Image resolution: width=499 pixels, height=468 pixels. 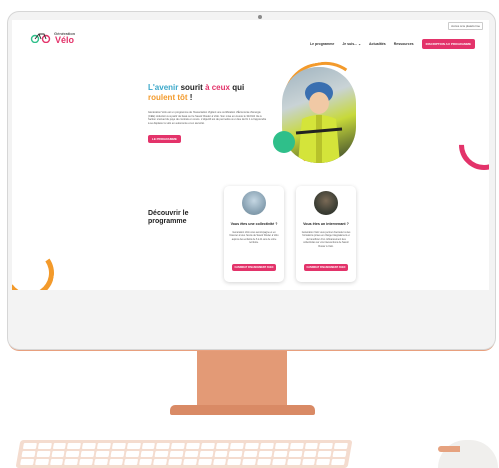 I want to click on decorative-green-circle, so click(x=284, y=142).